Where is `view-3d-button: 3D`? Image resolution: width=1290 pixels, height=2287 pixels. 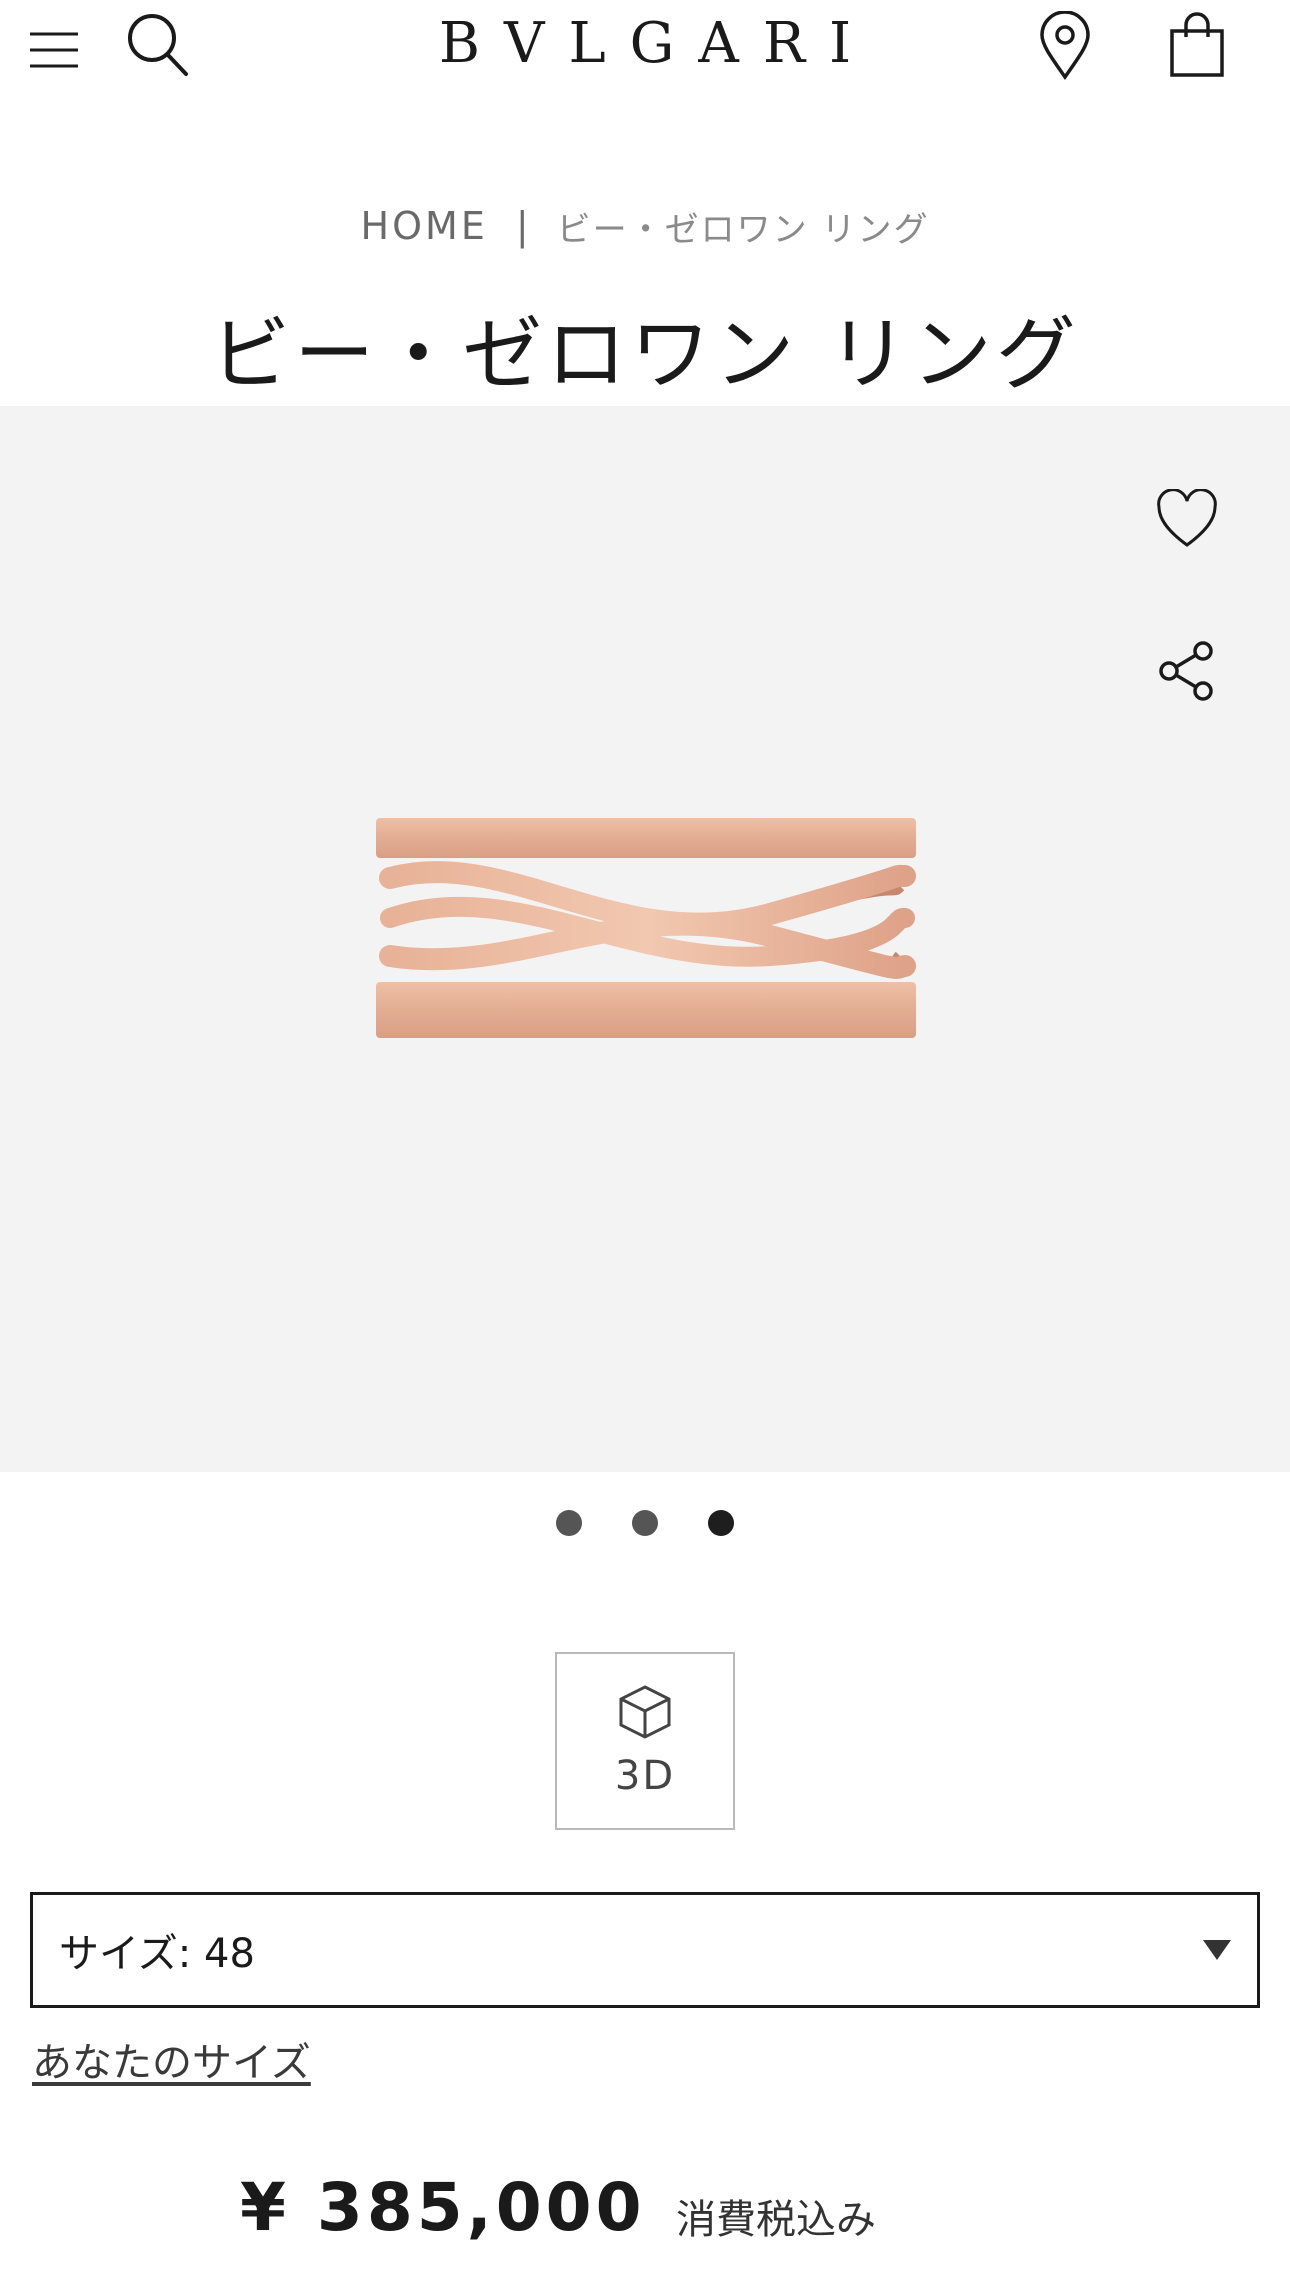
view-3d-button: 3D is located at coordinates (645, 1741).